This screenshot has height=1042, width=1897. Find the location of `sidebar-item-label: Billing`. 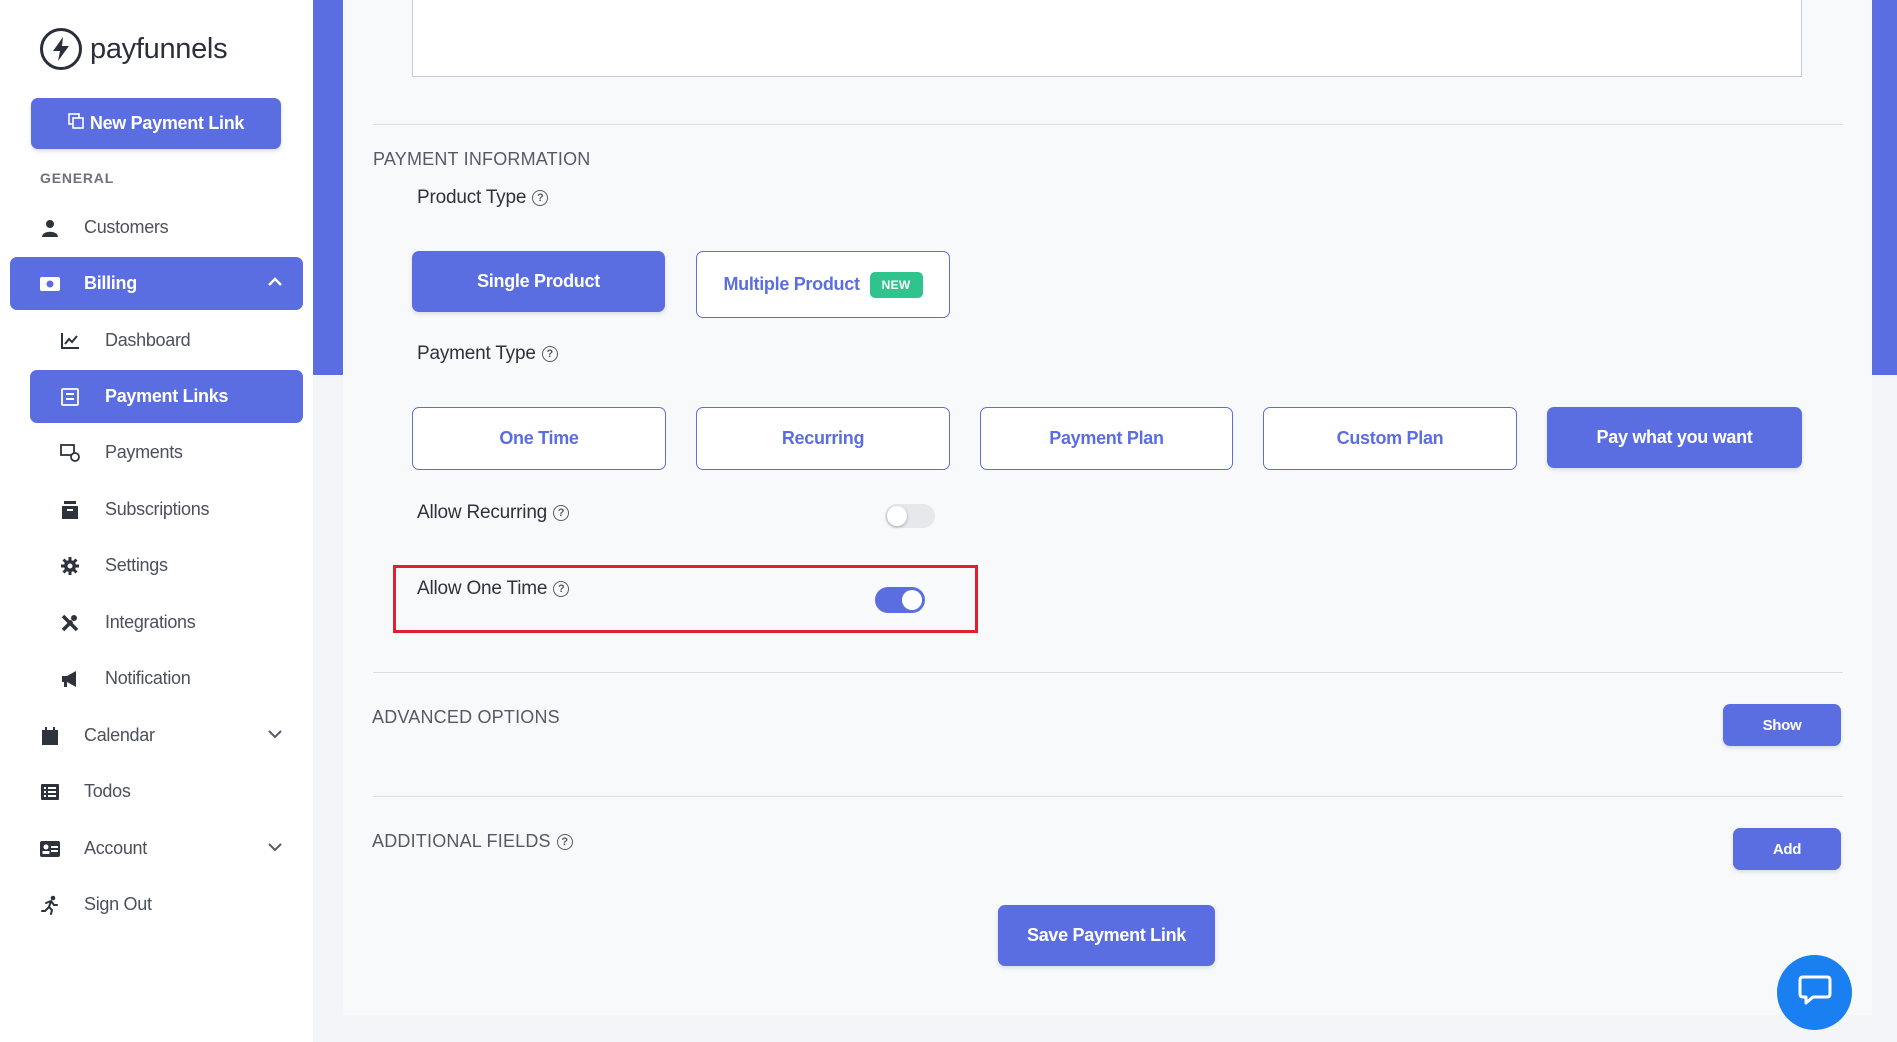

sidebar-item-label: Billing is located at coordinates (110, 283).